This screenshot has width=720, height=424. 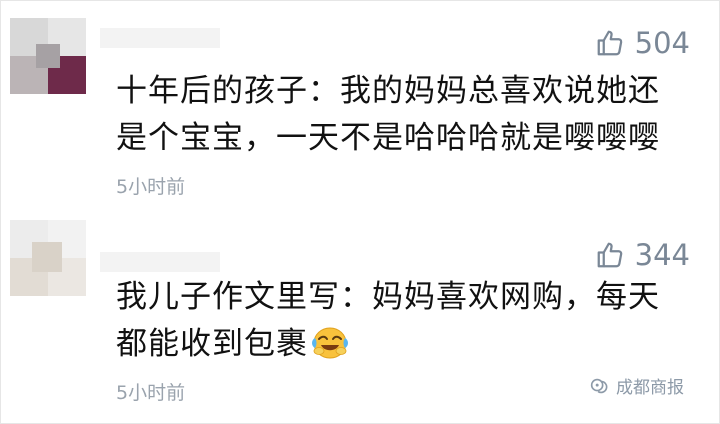 What do you see at coordinates (388, 138) in the screenshot?
I see `comment-text-line: 是个宝宝，一天不是哈哈哈就是嘤嘤嘤` at bounding box center [388, 138].